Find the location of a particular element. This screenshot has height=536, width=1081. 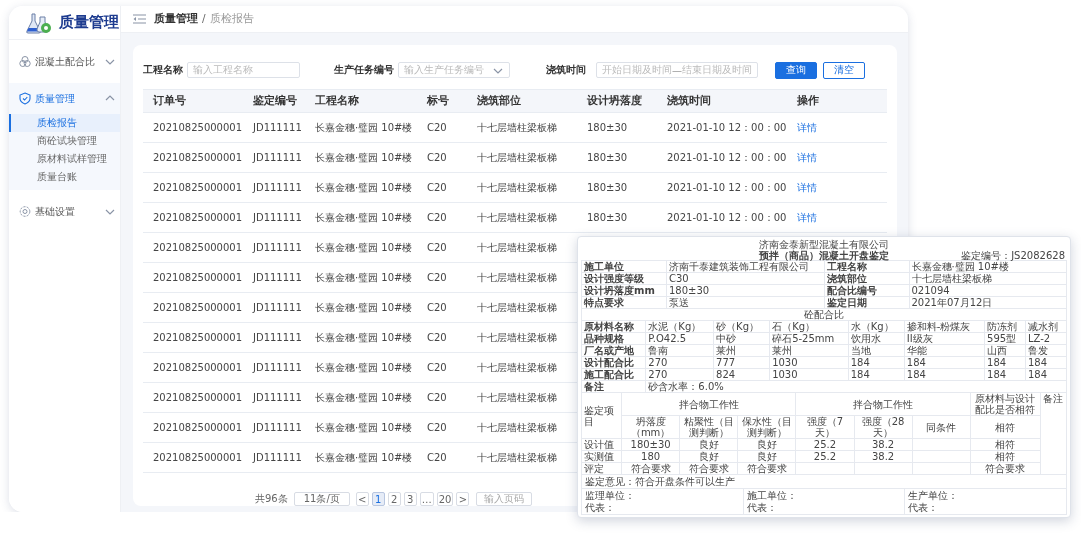

previous-page-button: < is located at coordinates (362, 499).